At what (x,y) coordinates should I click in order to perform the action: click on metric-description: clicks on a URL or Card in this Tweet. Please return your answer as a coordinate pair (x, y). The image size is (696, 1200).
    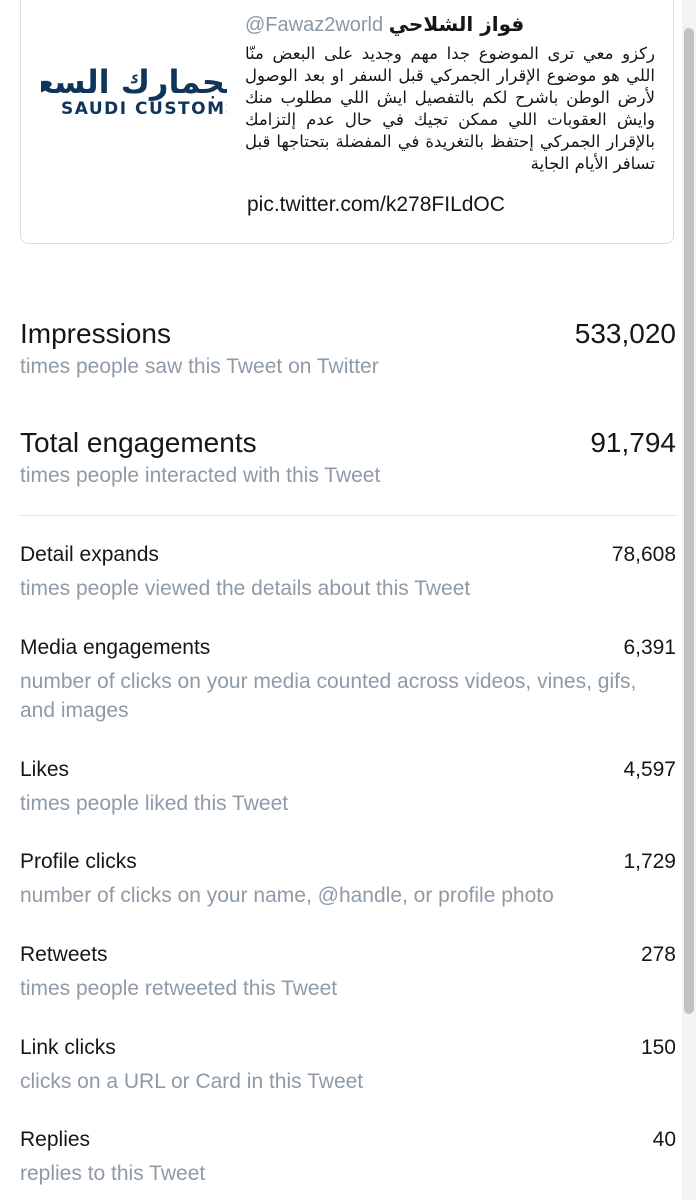
    Looking at the image, I should click on (192, 1081).